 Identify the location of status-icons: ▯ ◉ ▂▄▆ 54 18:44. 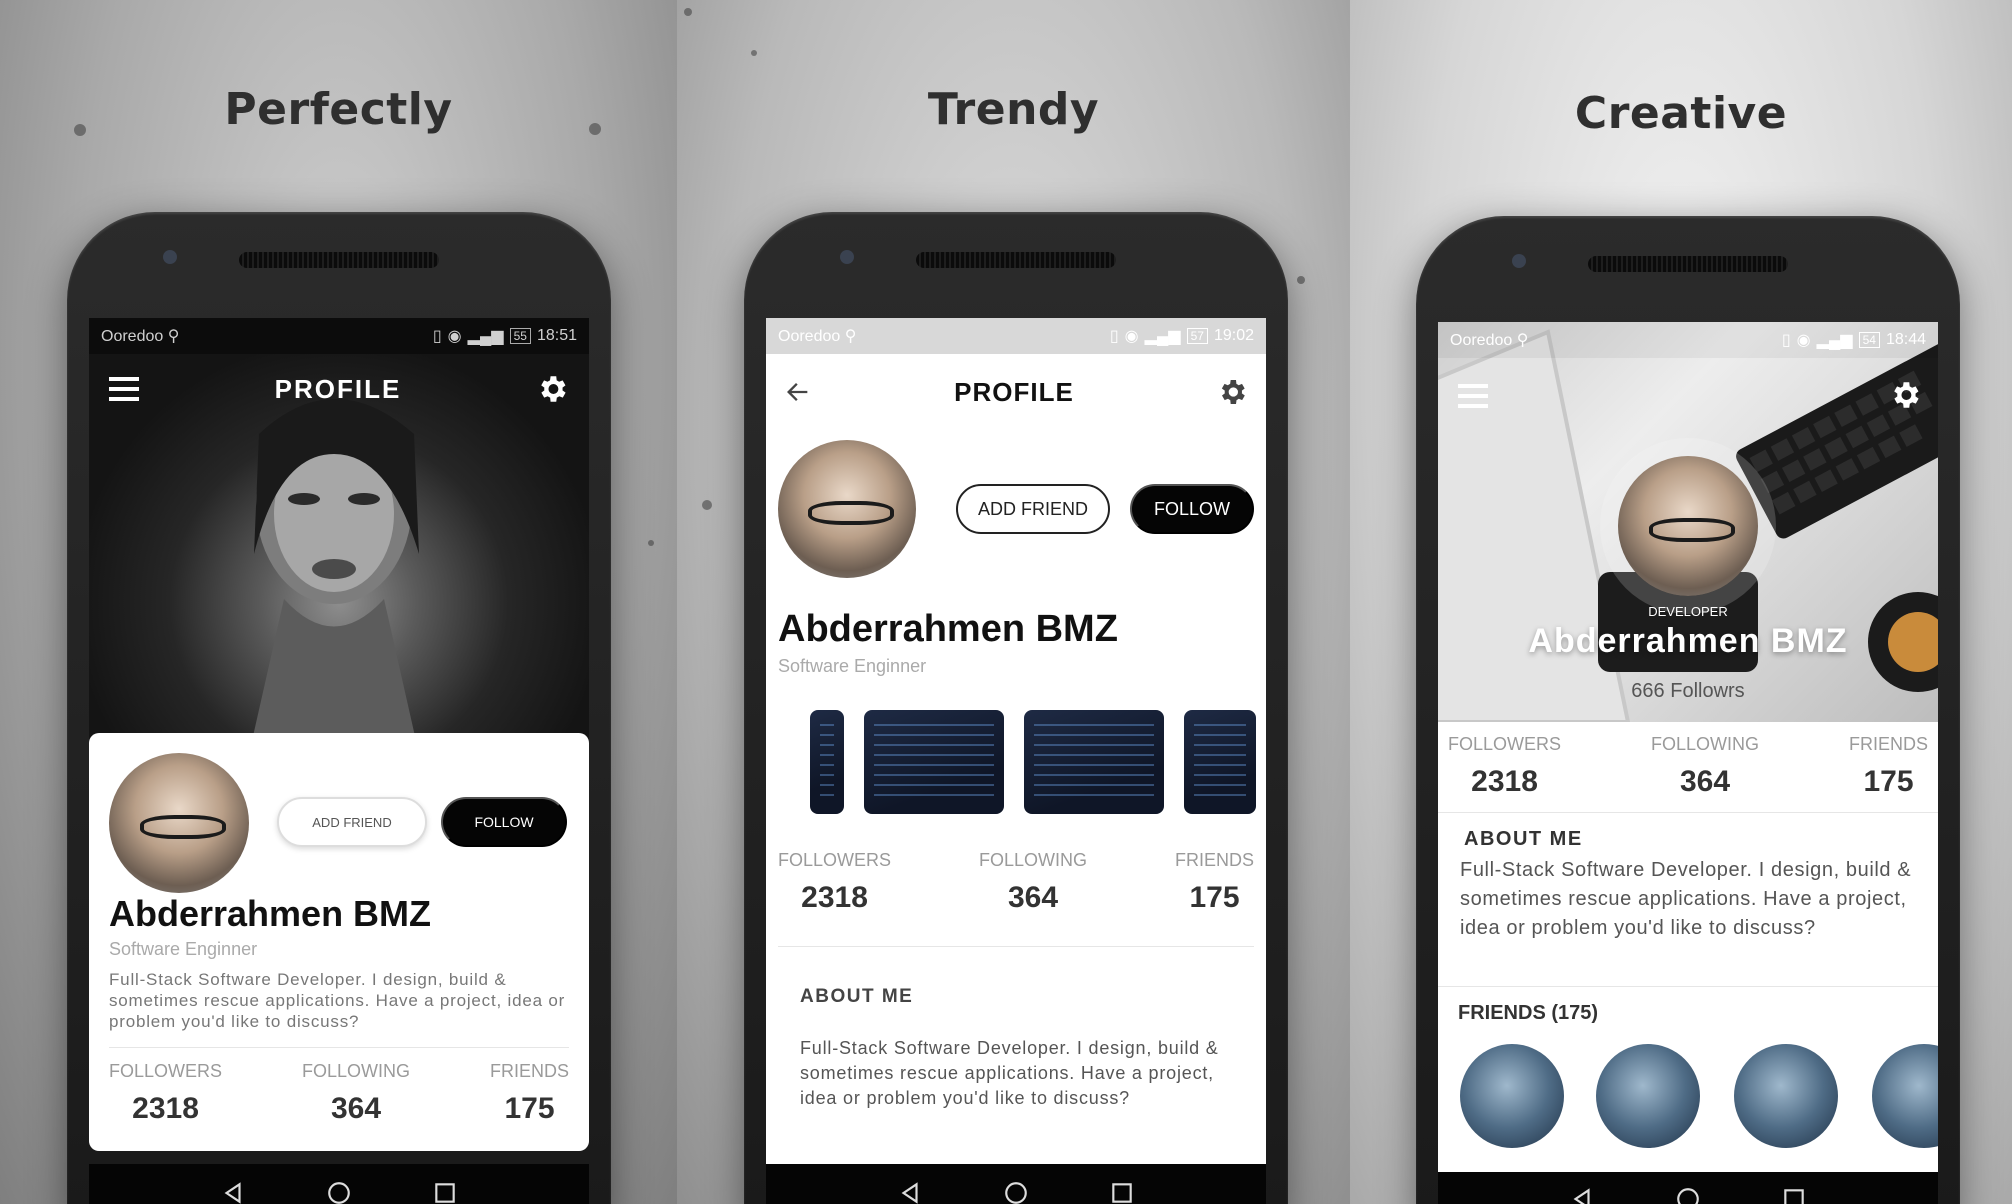
(1854, 340).